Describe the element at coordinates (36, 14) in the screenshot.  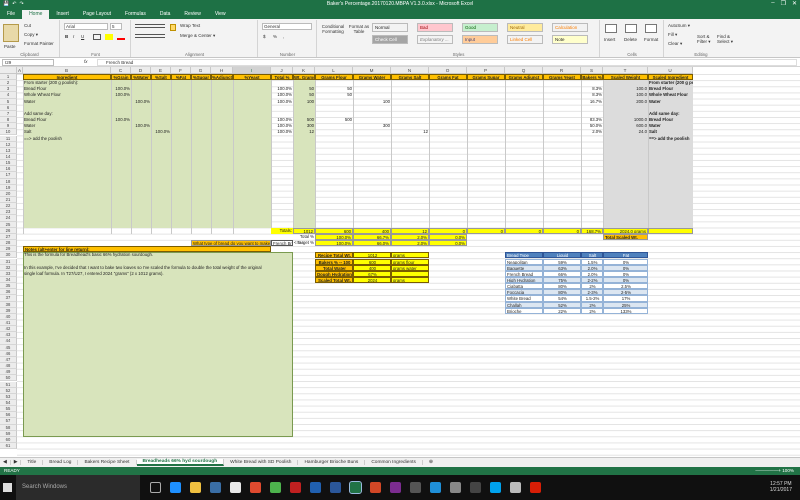
I see `tab-home: Home` at that location.